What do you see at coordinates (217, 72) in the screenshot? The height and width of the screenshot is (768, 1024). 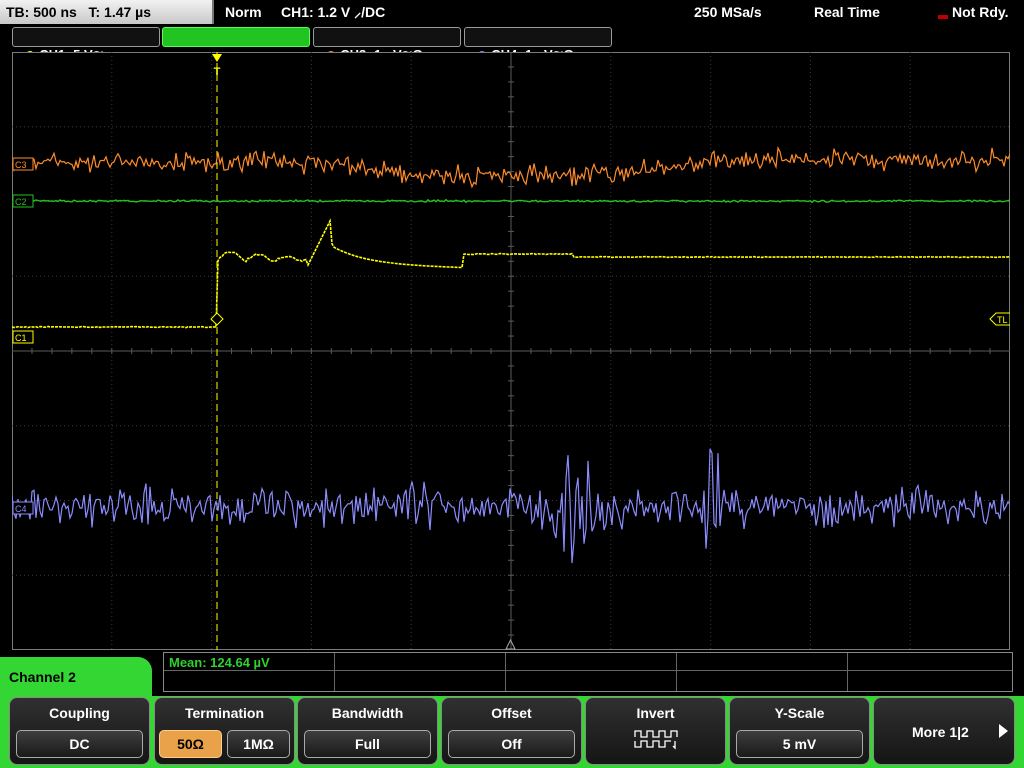 I see `trigger-marker-label: T` at bounding box center [217, 72].